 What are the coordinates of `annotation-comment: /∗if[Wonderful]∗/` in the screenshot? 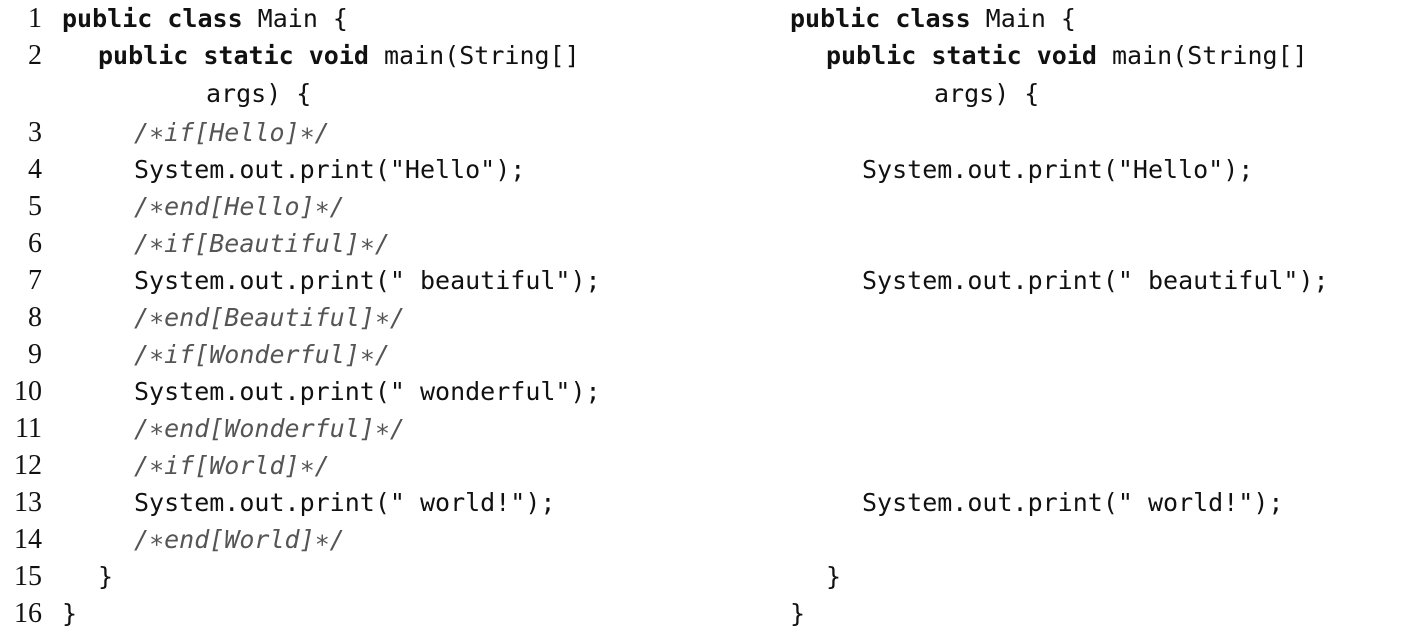 It's located at (262, 354).